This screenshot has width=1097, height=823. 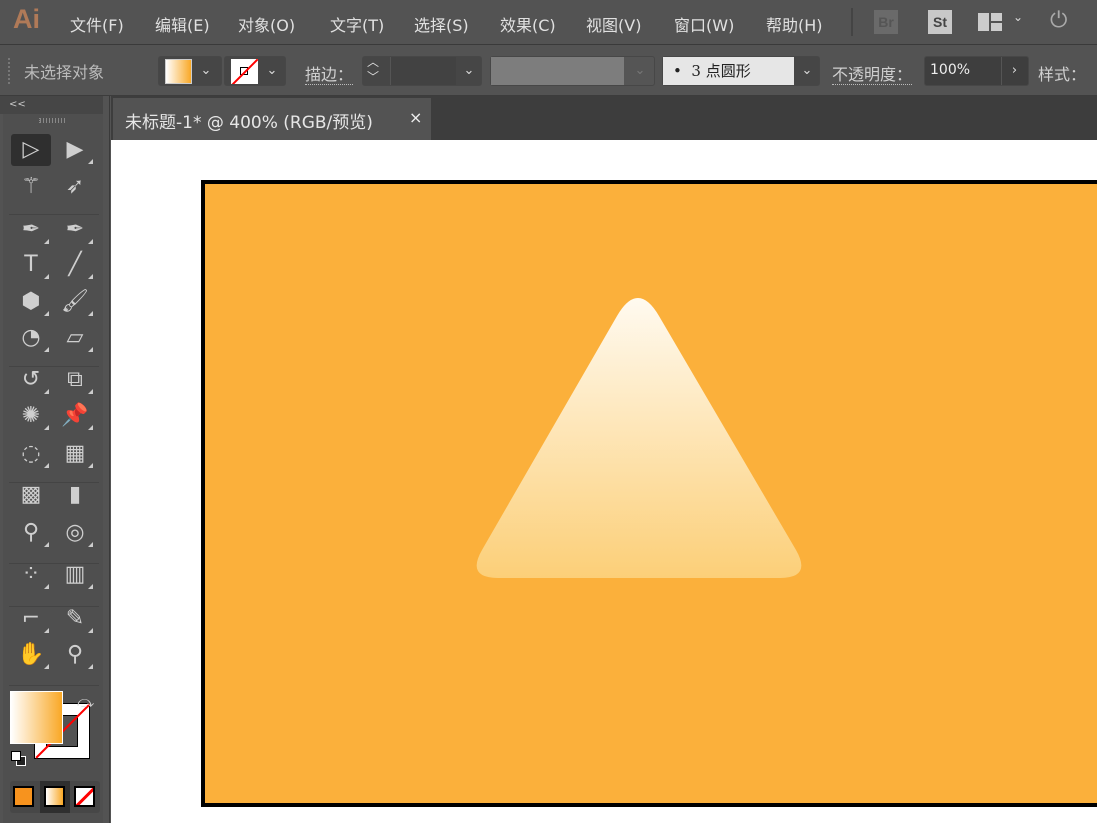 What do you see at coordinates (31, 265) in the screenshot?
I see `type-tool: T` at bounding box center [31, 265].